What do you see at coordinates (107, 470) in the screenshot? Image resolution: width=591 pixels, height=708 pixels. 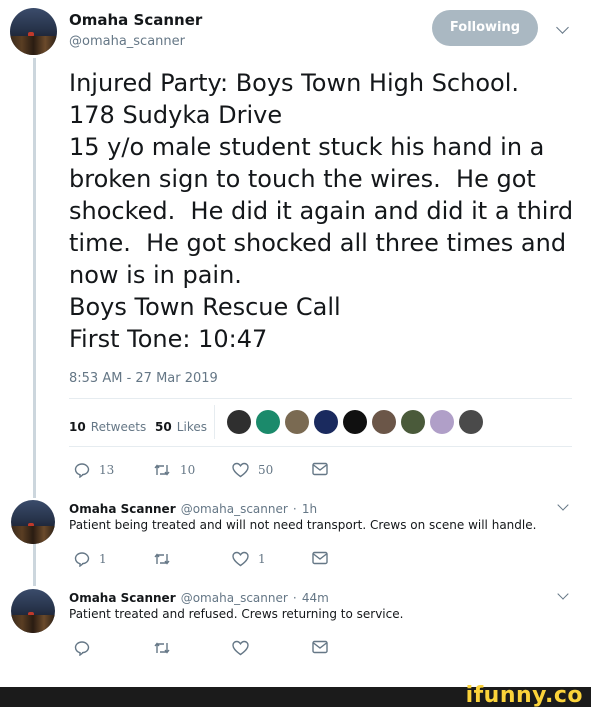 I see `reply-count: 13` at bounding box center [107, 470].